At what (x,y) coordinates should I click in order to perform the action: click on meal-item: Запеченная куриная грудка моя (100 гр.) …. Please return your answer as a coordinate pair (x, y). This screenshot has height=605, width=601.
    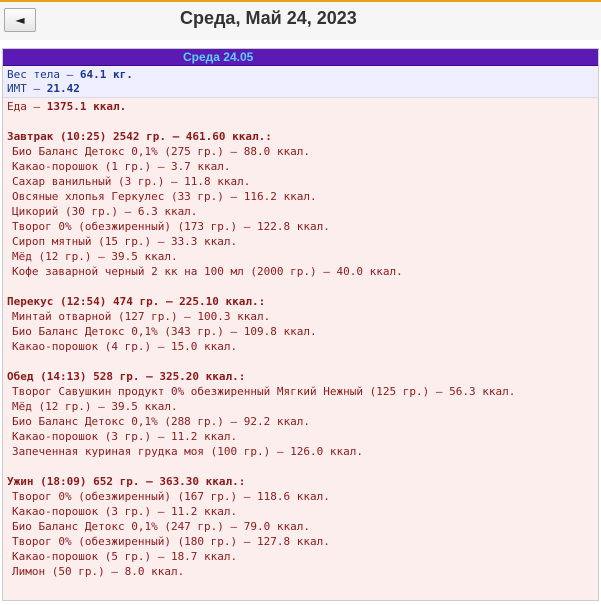
    Looking at the image, I should click on (187, 451).